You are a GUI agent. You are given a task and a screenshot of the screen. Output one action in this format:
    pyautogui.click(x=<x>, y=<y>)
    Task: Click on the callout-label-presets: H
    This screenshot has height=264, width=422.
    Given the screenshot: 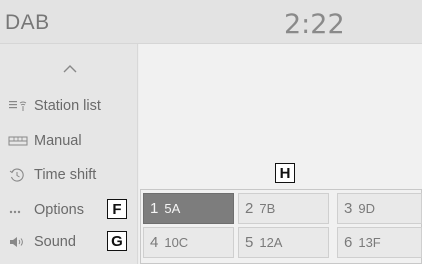 What is the action you would take?
    pyautogui.click(x=285, y=173)
    